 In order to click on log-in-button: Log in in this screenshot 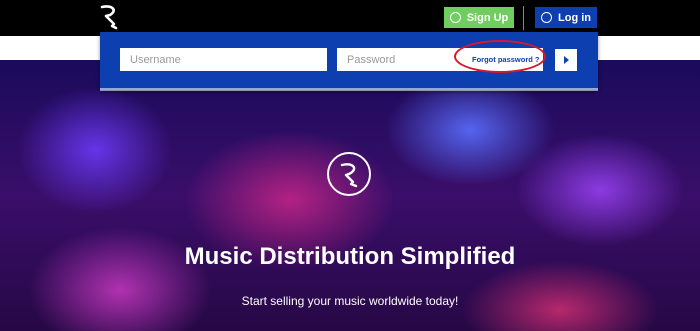, I will do `click(566, 17)`.